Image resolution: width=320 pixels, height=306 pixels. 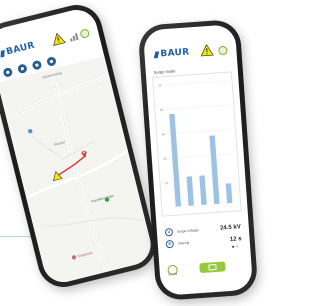 What do you see at coordinates (160, 85) in the screenshot?
I see `y-tick-label: 50` at bounding box center [160, 85].